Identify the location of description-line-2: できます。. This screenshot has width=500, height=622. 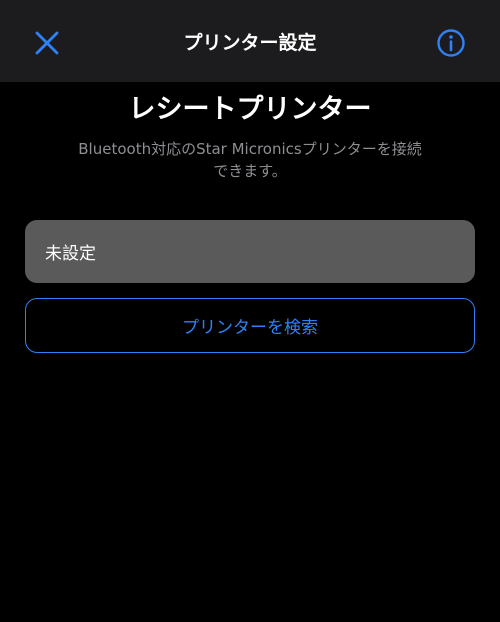
(250, 171).